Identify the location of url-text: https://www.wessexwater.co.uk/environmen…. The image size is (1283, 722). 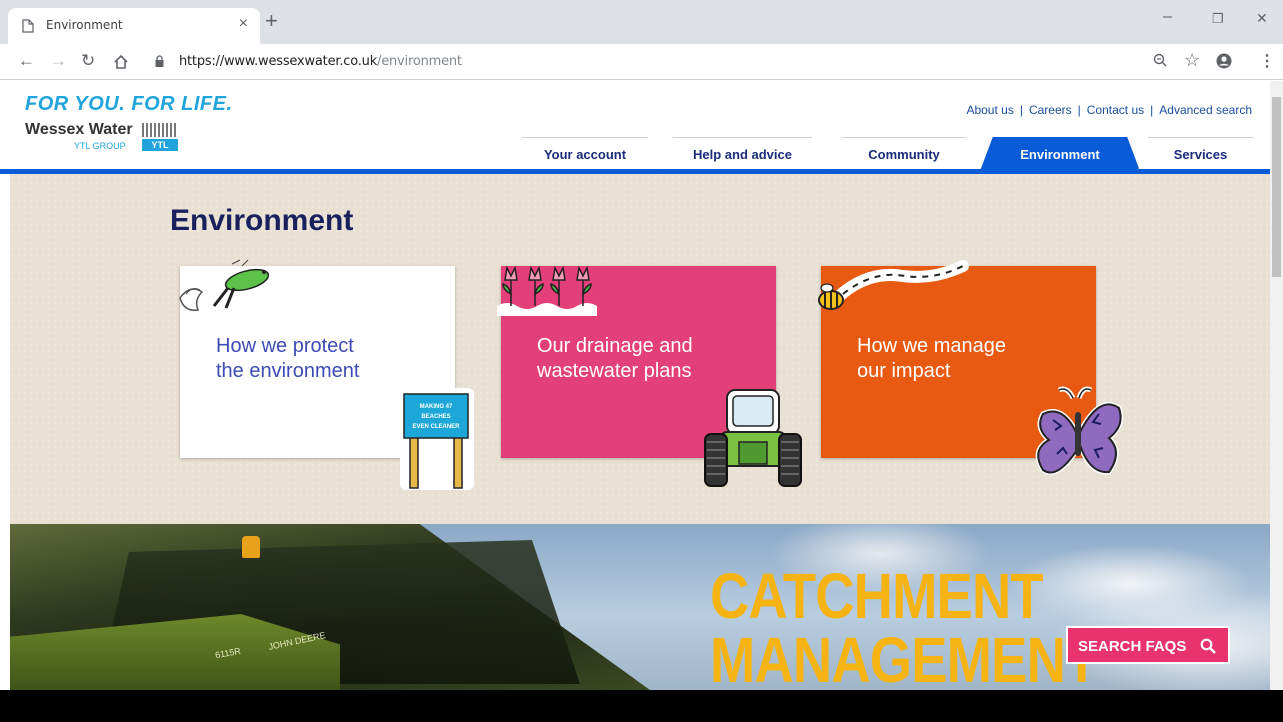
(320, 61).